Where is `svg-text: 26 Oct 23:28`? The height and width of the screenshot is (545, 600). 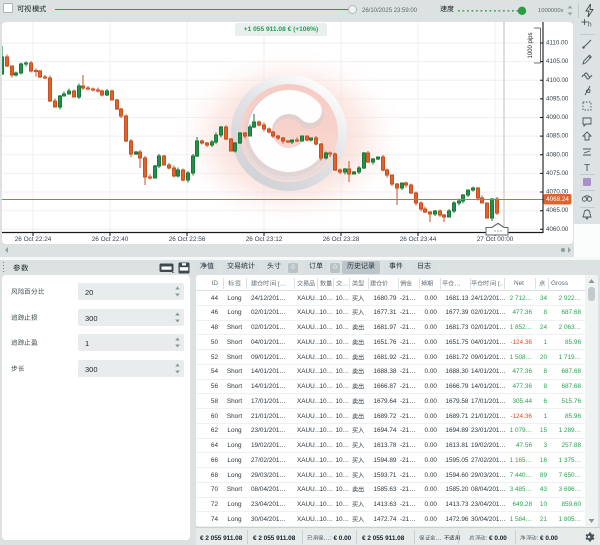
svg-text: 26 Oct 23:28 is located at coordinates (341, 239).